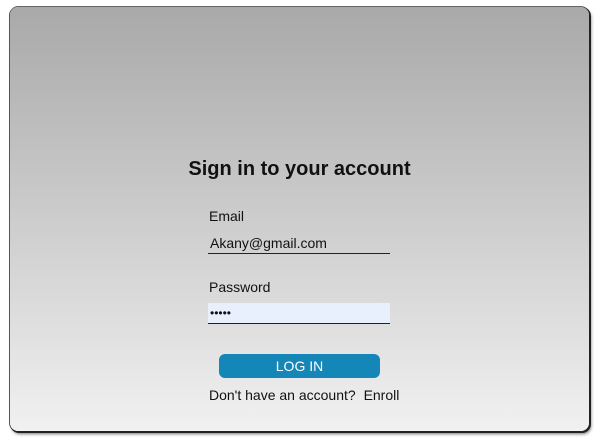 The image size is (595, 439). I want to click on no-account-text: Don't have an account?, so click(282, 395).